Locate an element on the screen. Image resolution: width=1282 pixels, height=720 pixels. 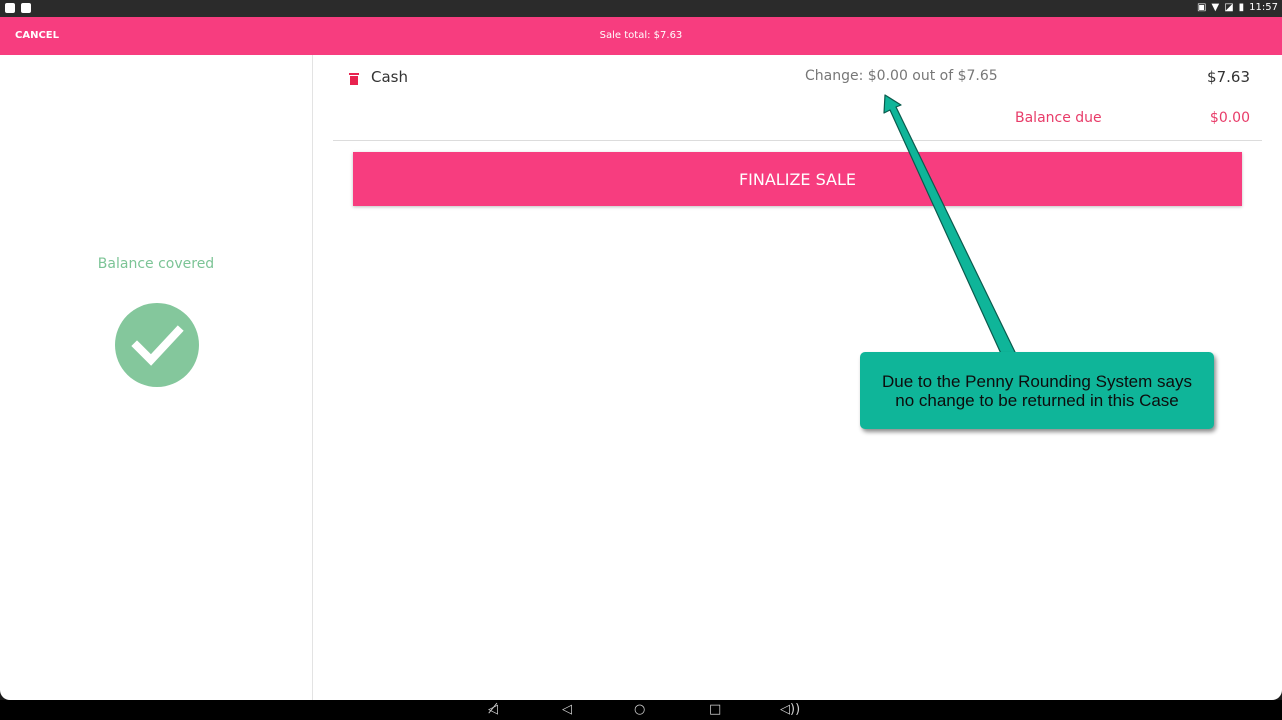
balance-due-label: Balance due is located at coordinates (1058, 118).